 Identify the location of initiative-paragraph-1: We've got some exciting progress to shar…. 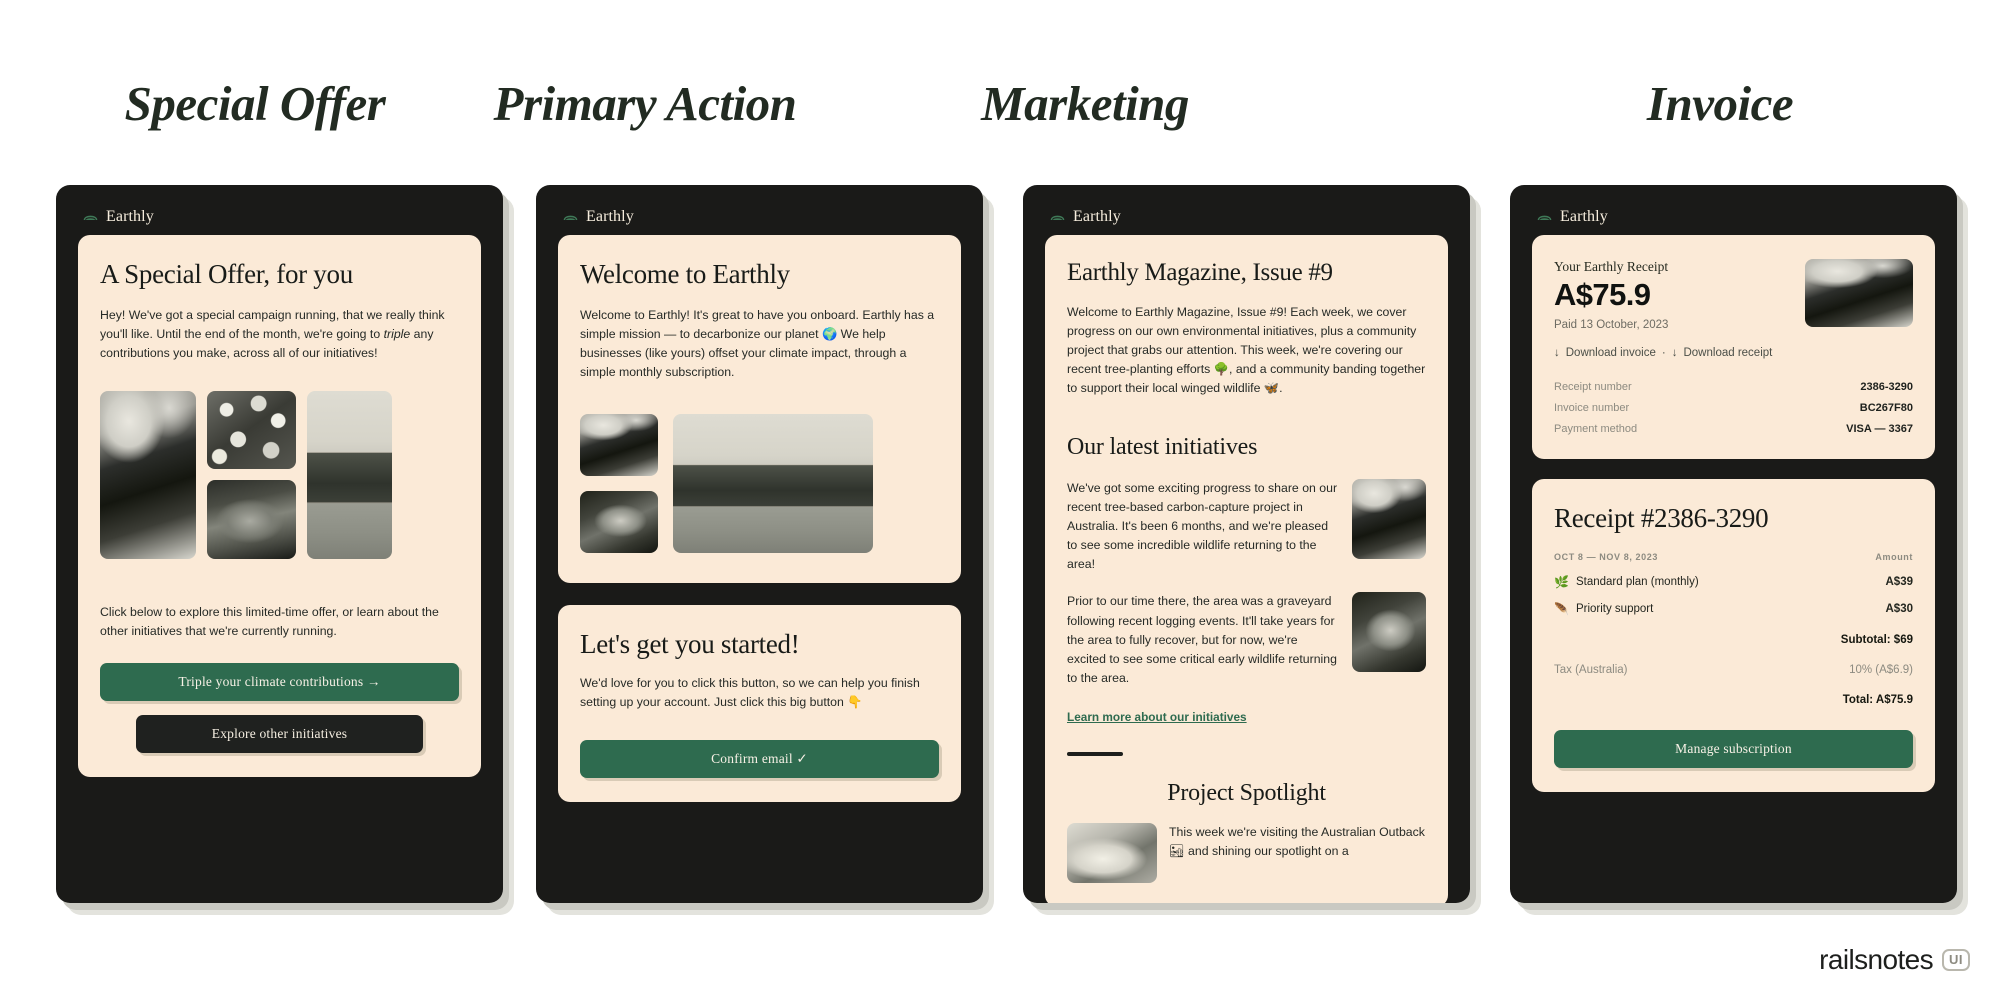
(1202, 526).